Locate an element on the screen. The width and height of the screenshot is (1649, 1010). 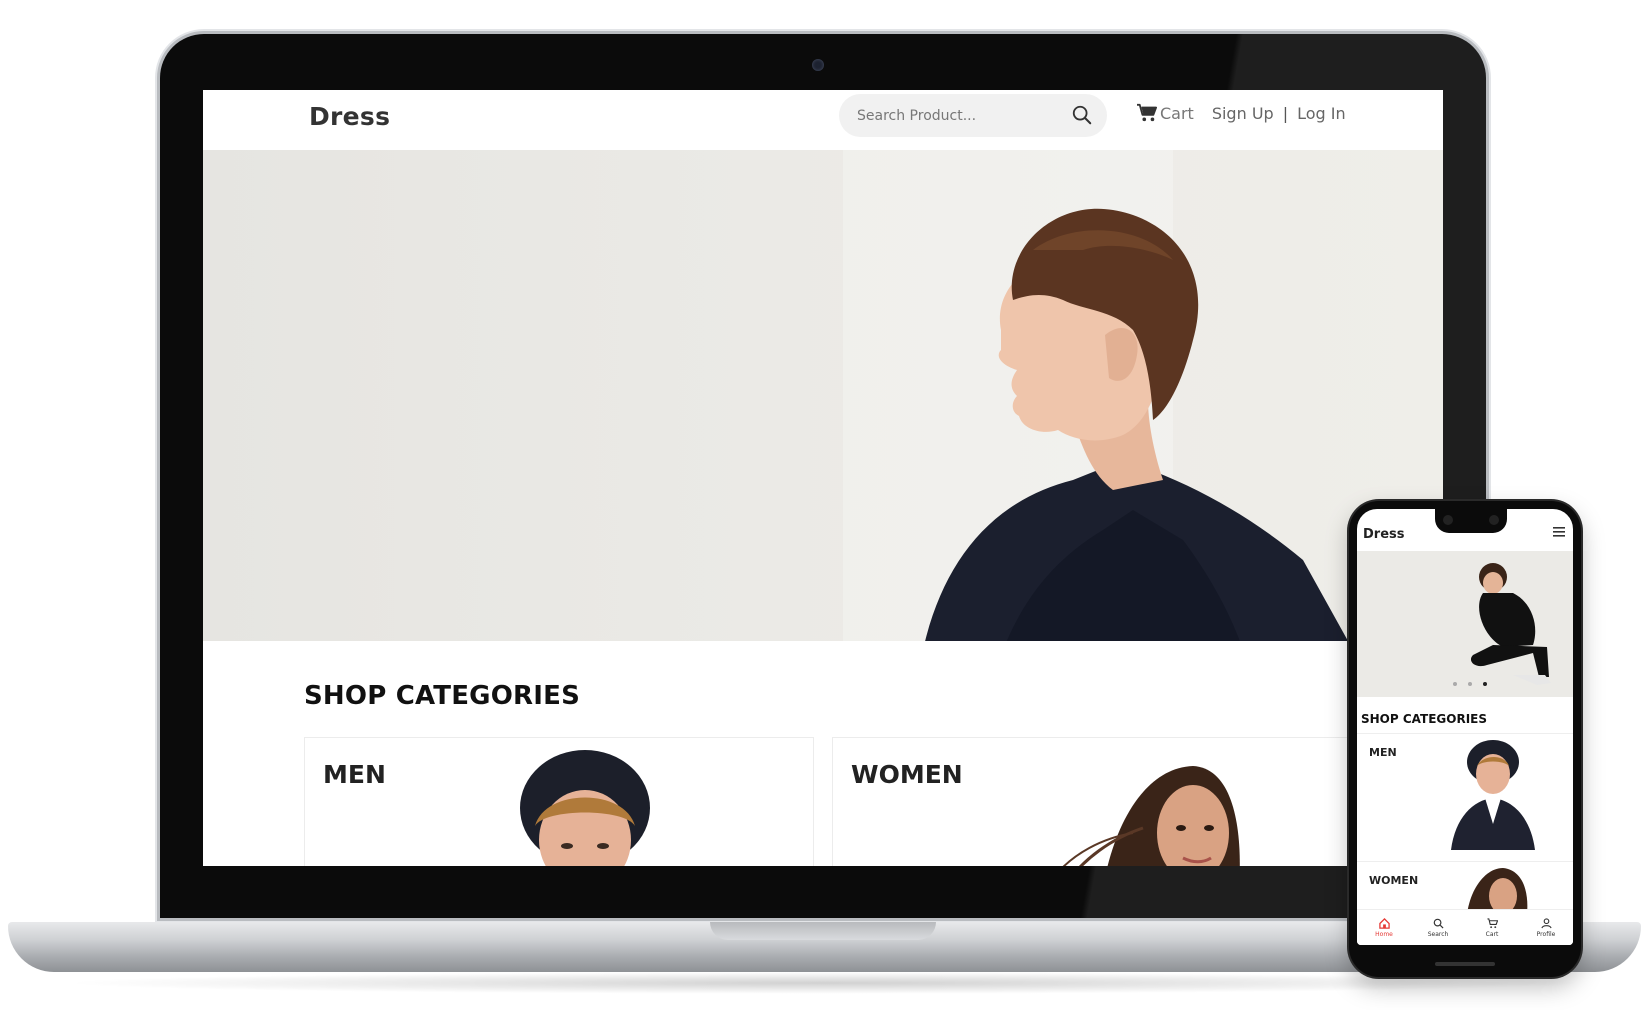
tab-search: Search is located at coordinates (1438, 928).